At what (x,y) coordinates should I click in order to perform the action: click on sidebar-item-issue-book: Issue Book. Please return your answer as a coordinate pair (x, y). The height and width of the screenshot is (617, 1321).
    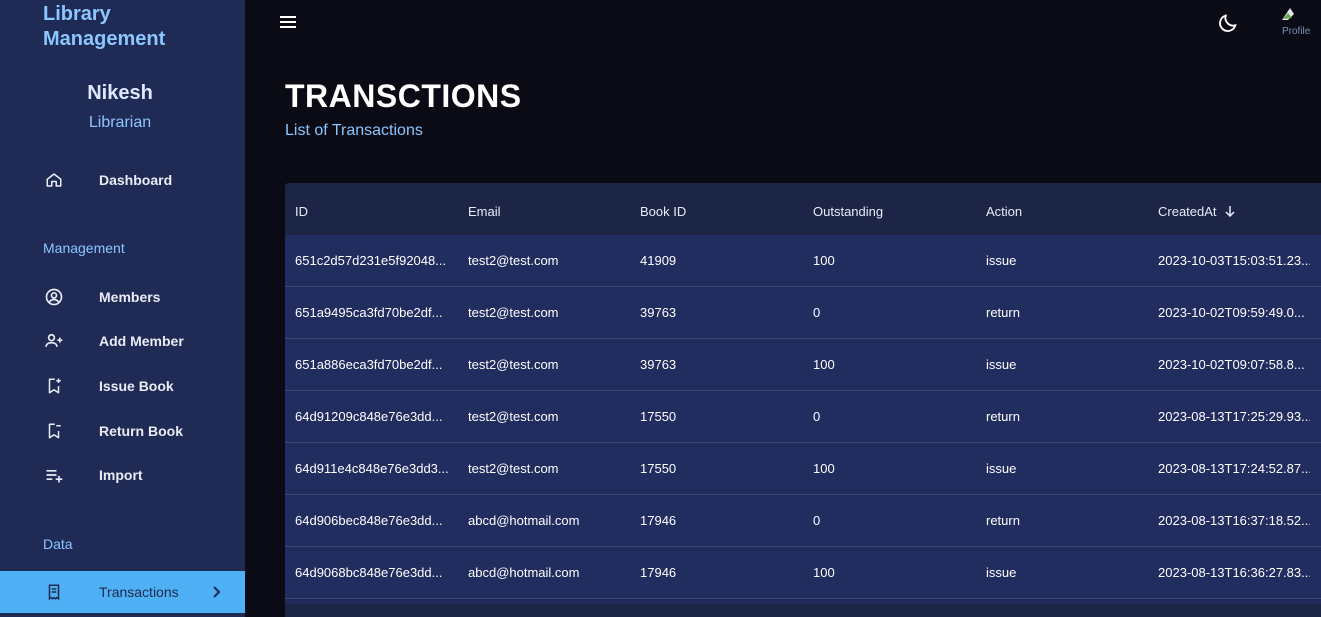
    Looking at the image, I should click on (122, 386).